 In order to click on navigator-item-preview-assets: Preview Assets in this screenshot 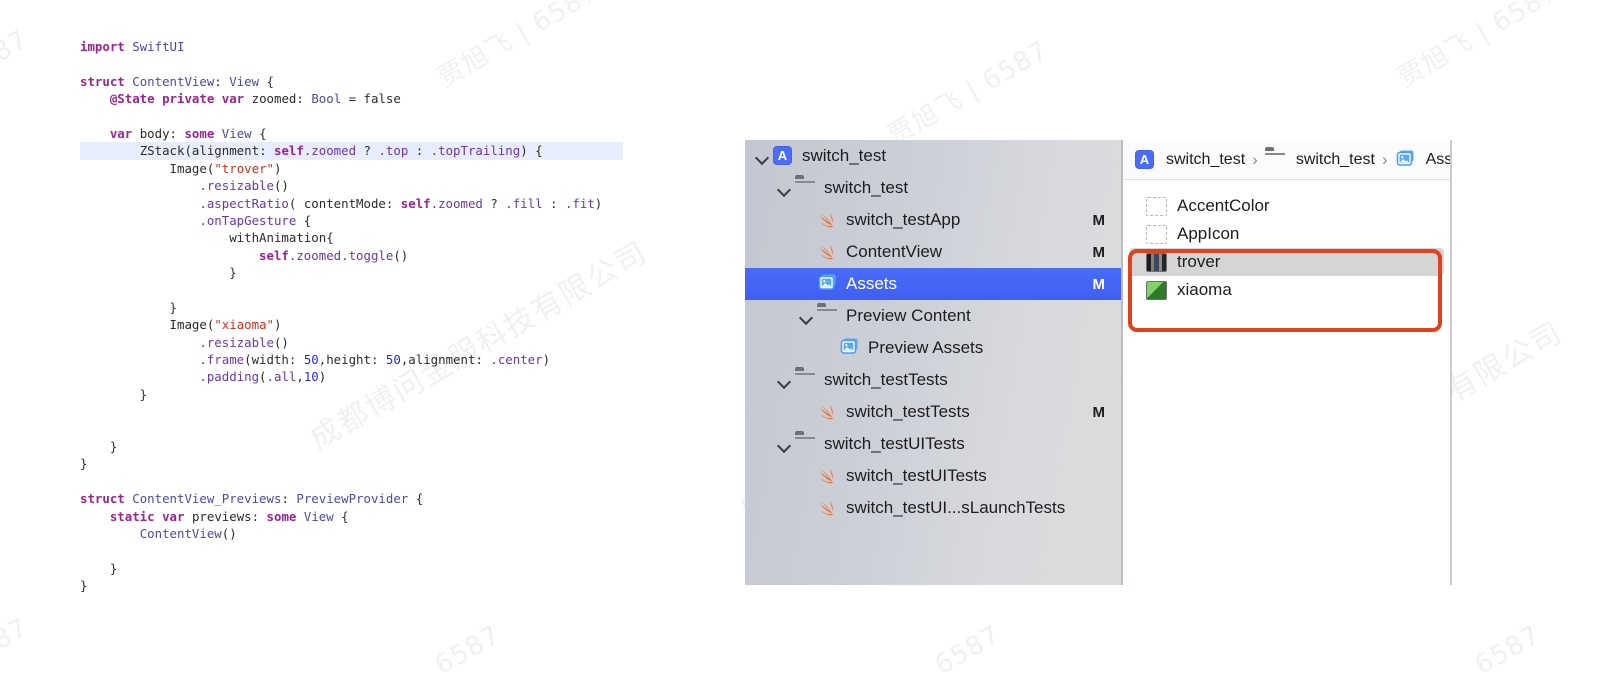, I will do `click(933, 348)`.